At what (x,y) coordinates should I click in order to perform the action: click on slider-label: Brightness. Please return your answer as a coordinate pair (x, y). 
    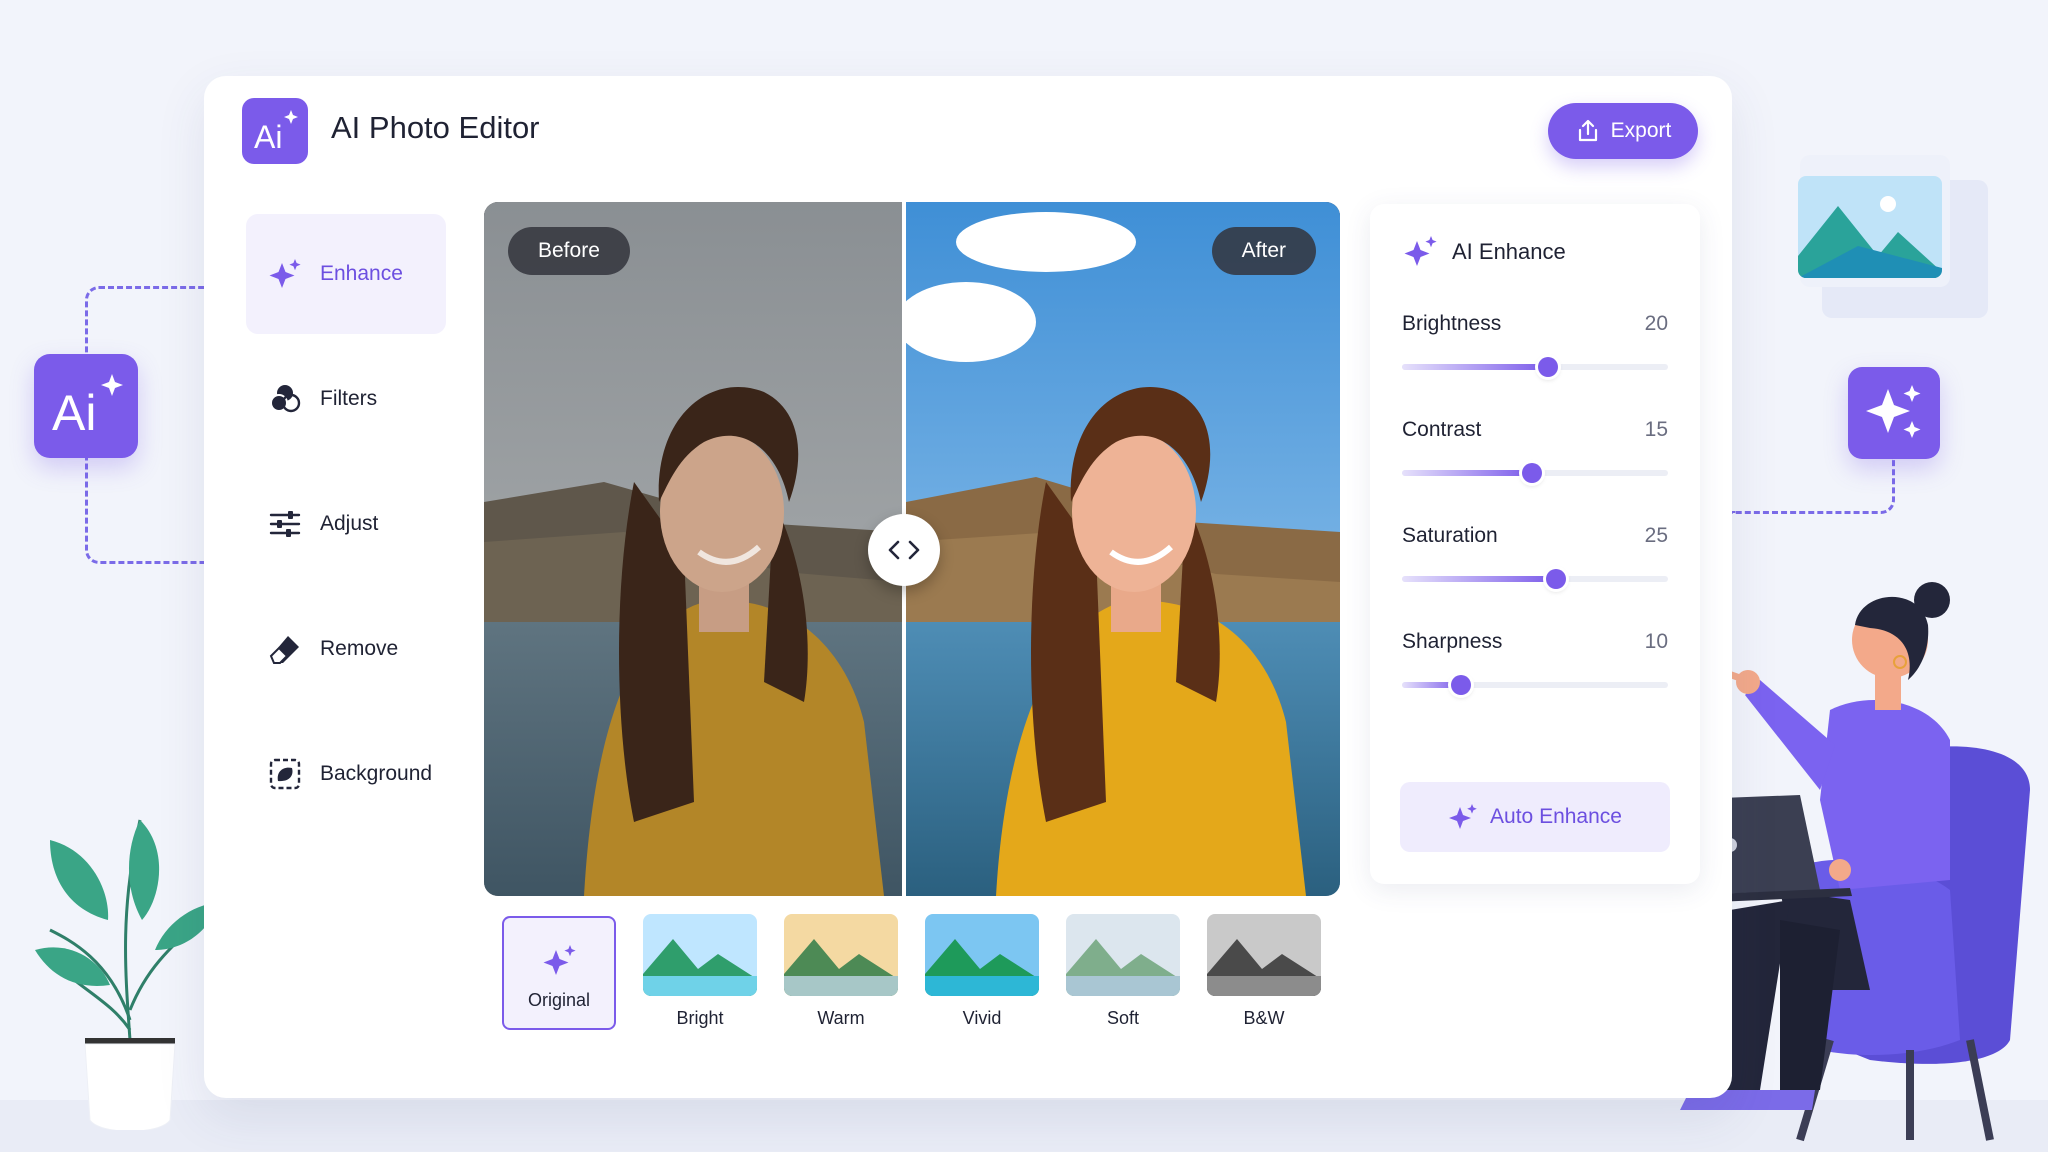
    Looking at the image, I should click on (1452, 323).